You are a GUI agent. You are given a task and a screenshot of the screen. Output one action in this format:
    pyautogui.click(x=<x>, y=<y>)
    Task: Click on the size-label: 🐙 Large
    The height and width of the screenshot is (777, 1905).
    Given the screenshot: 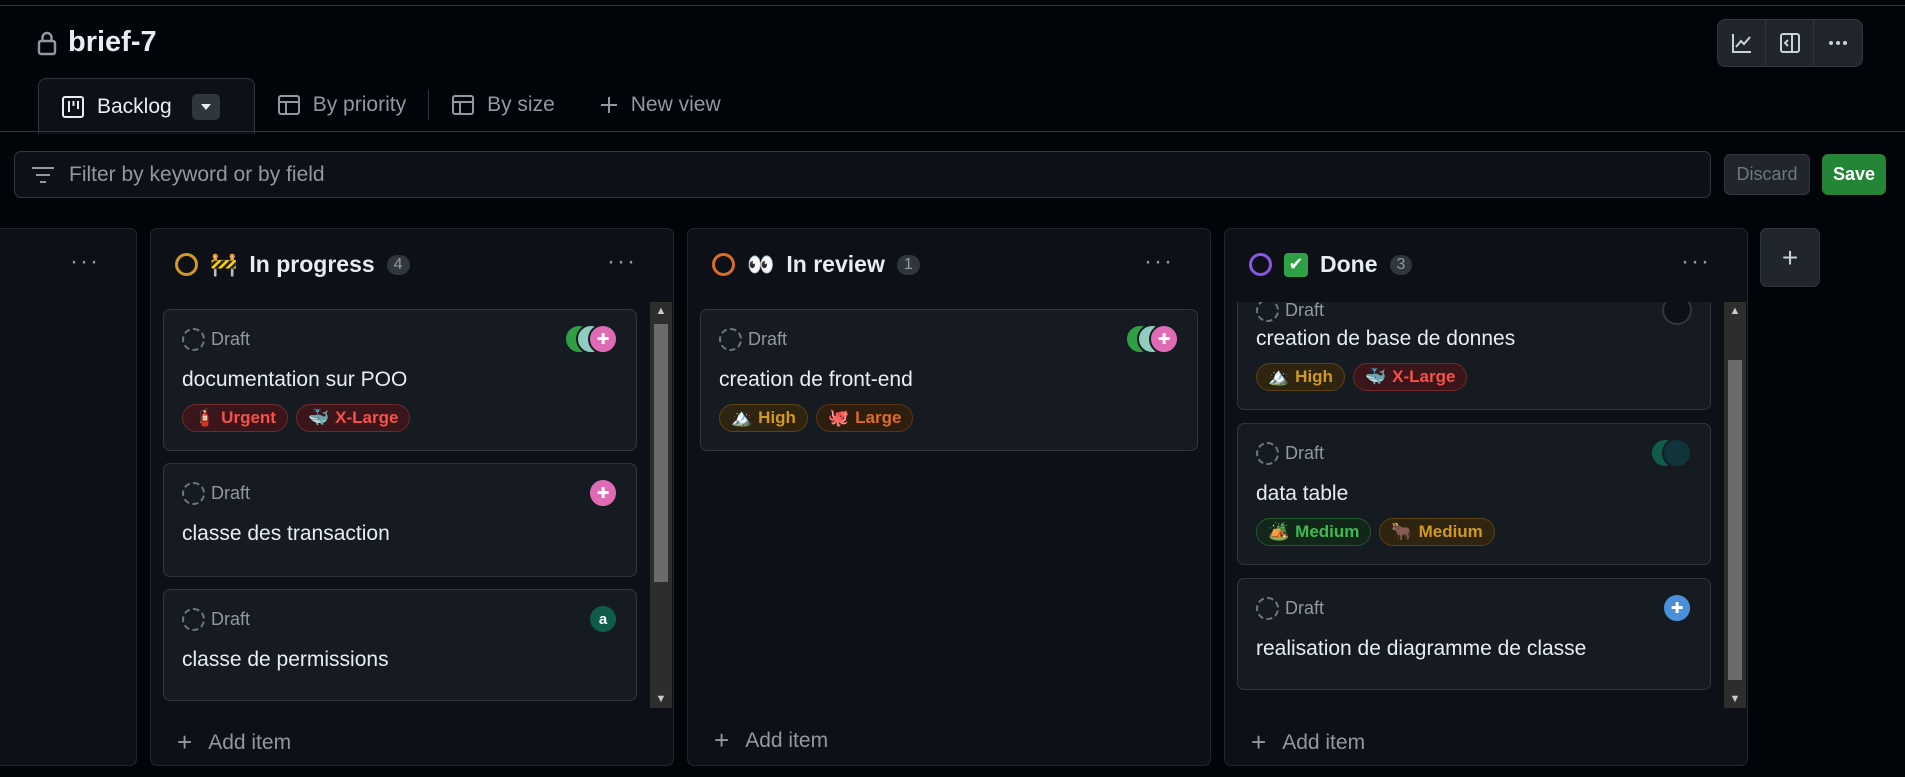 What is the action you would take?
    pyautogui.click(x=864, y=418)
    